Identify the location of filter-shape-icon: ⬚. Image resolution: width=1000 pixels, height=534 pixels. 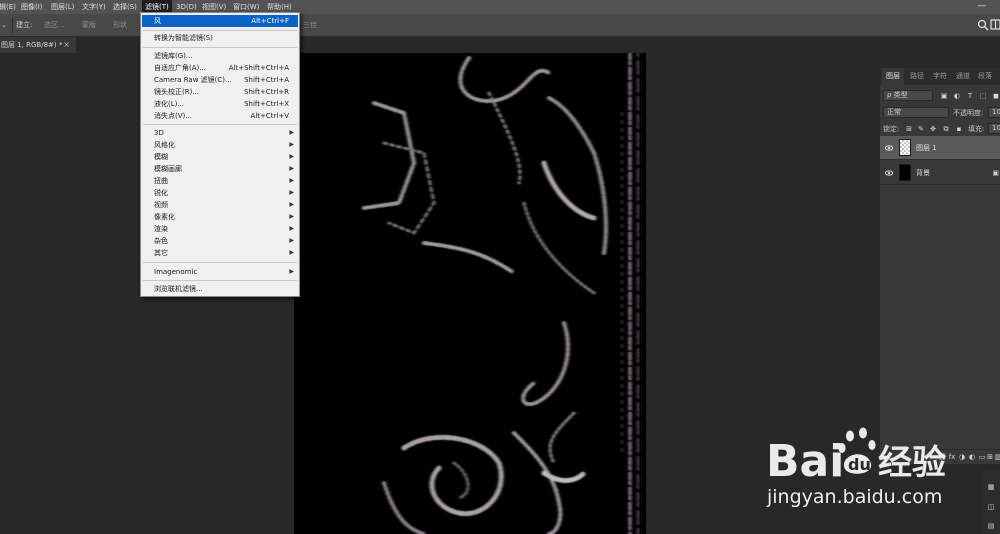
(983, 96).